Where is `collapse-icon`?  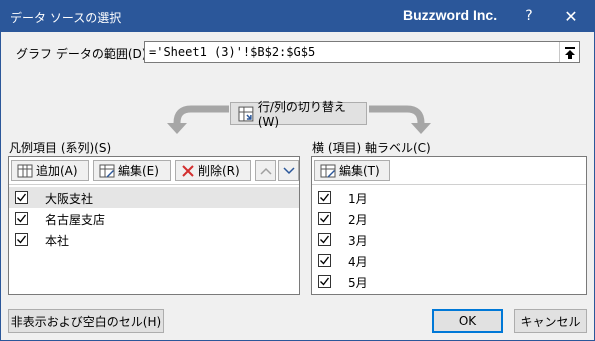
collapse-icon is located at coordinates (569, 52).